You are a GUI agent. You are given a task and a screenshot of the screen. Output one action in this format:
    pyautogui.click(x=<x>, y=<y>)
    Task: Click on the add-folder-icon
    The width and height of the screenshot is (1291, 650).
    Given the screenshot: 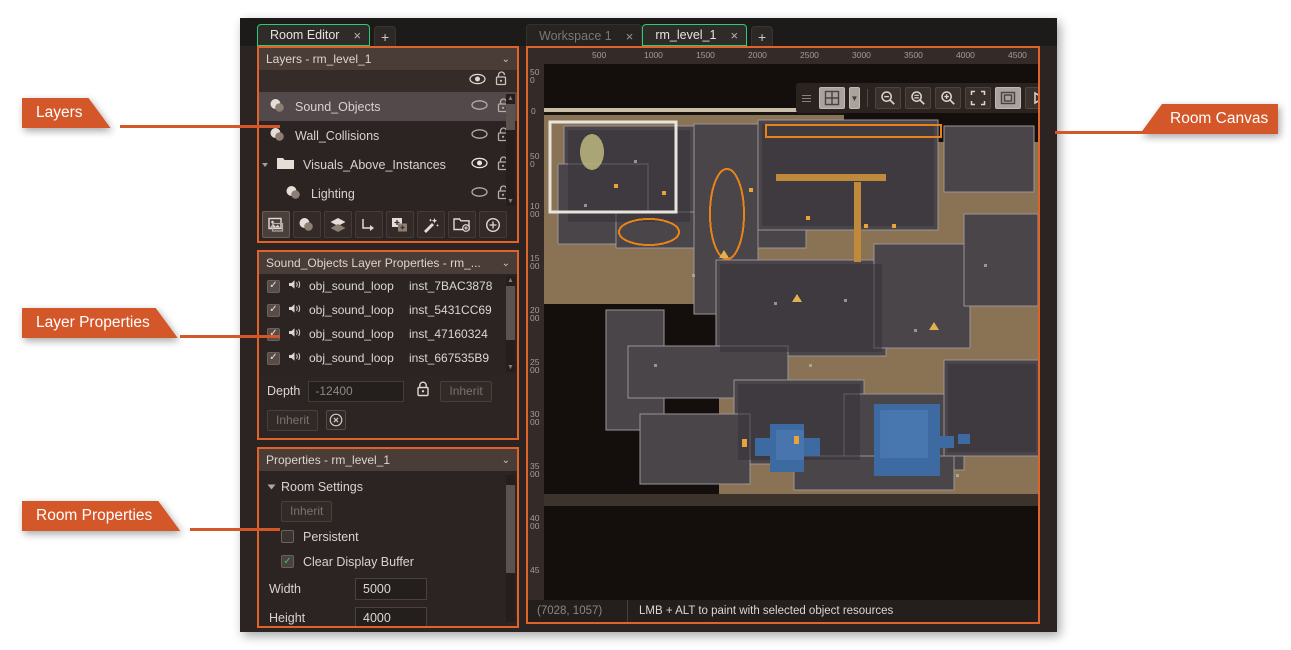 What is the action you would take?
    pyautogui.click(x=462, y=224)
    